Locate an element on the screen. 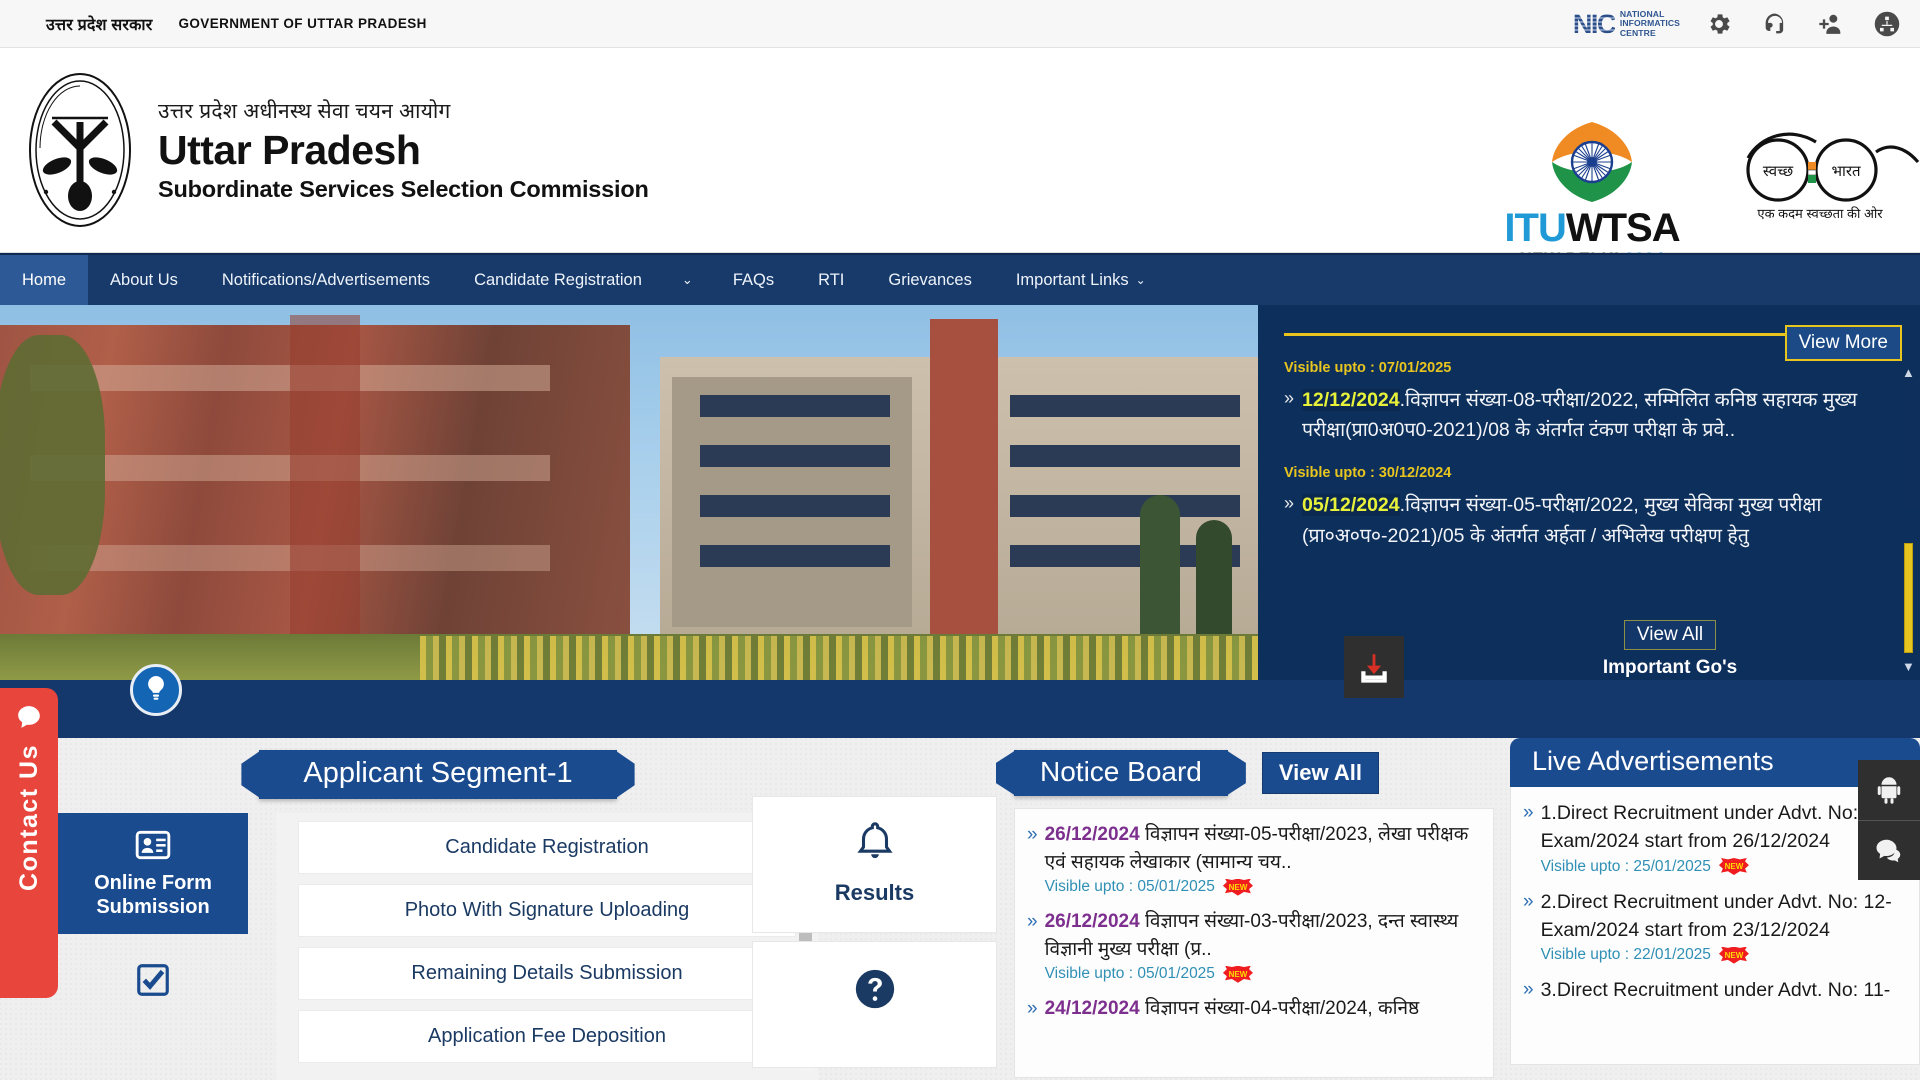  question-circle-icon is located at coordinates (874, 989).